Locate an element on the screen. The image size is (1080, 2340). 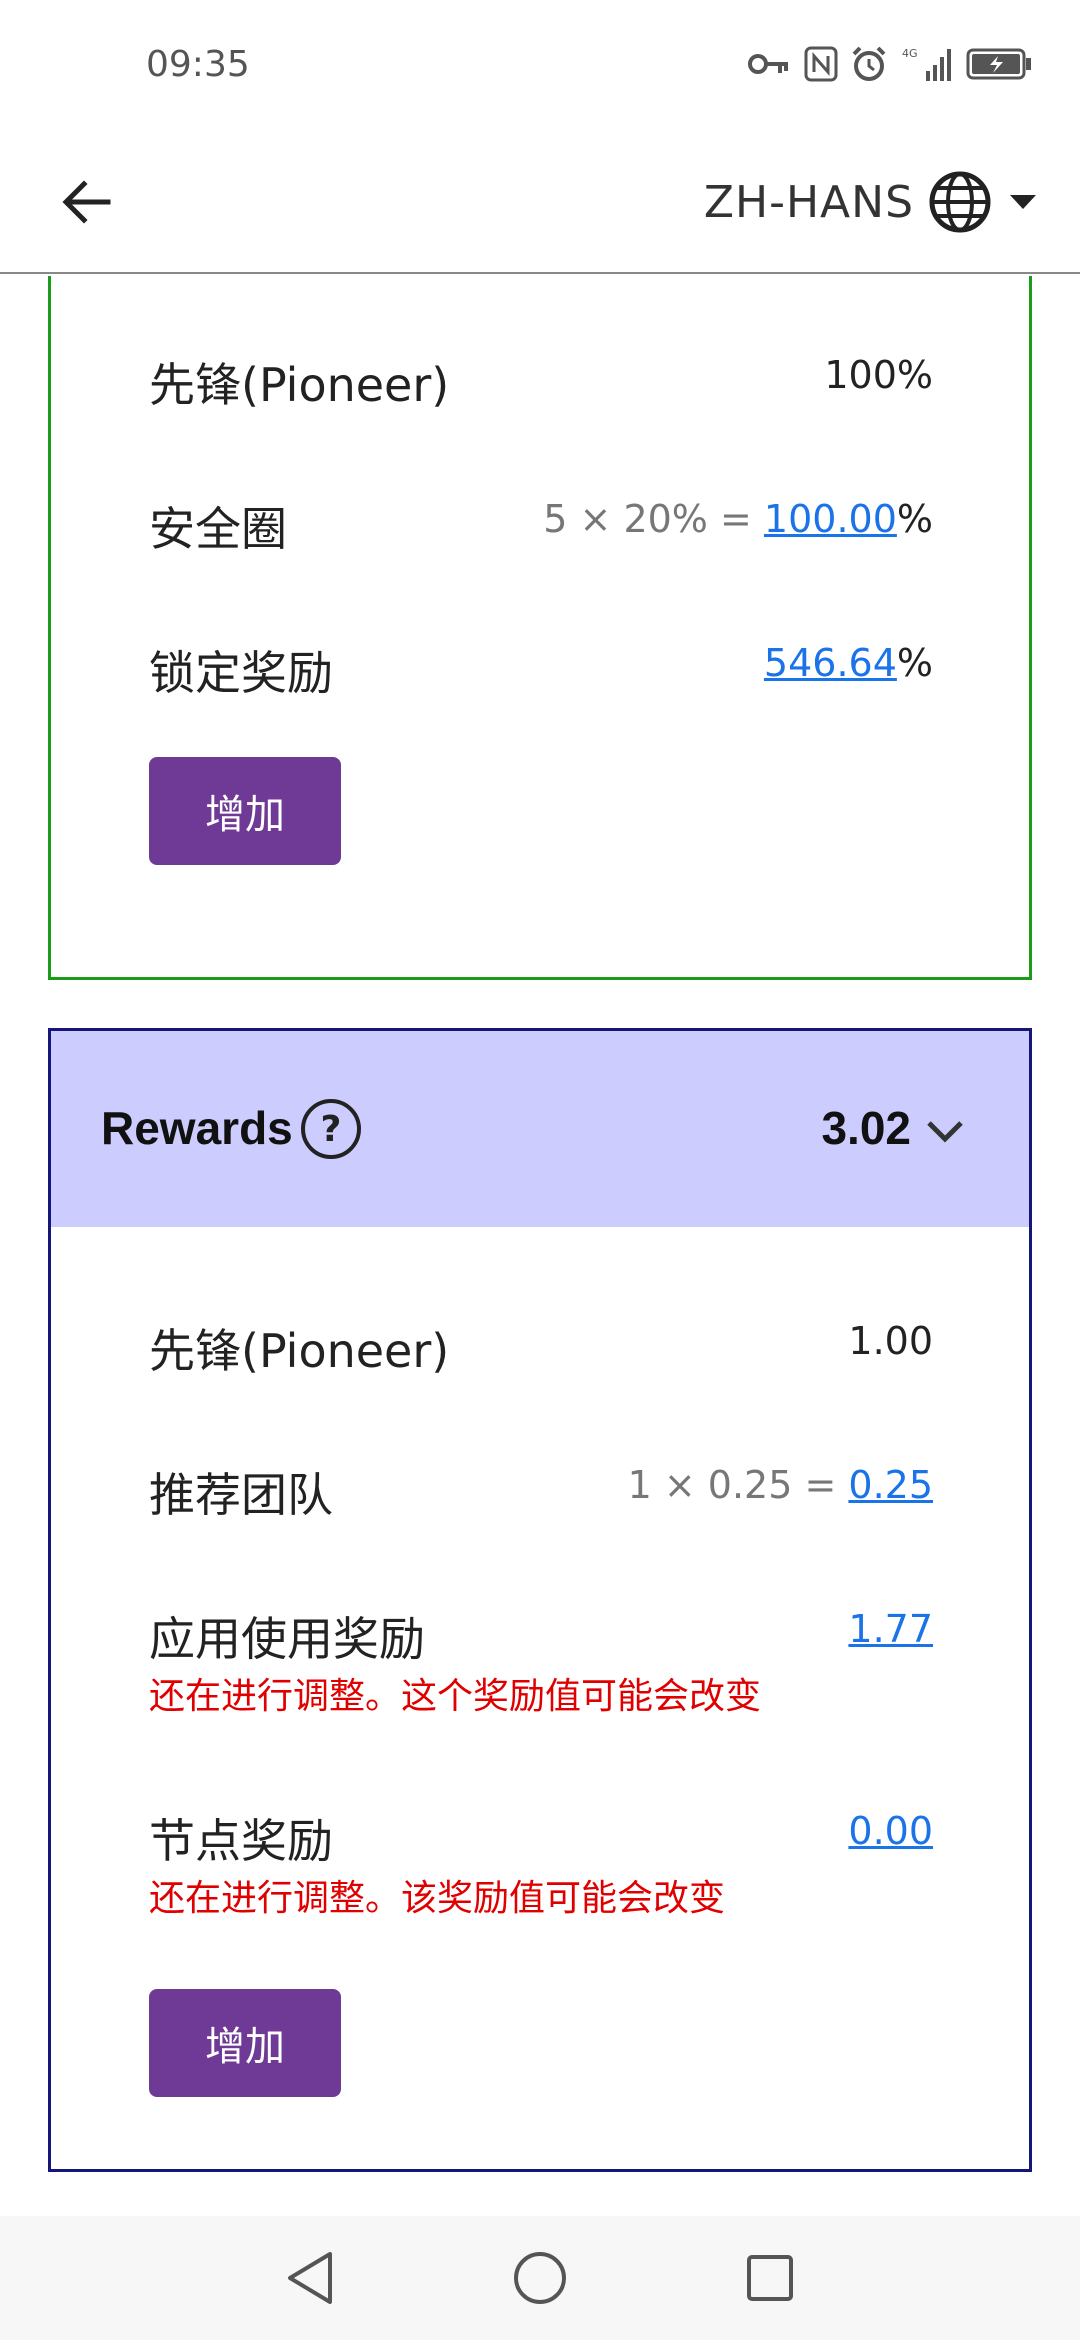
status-icons: 4G is located at coordinates (890, 64).